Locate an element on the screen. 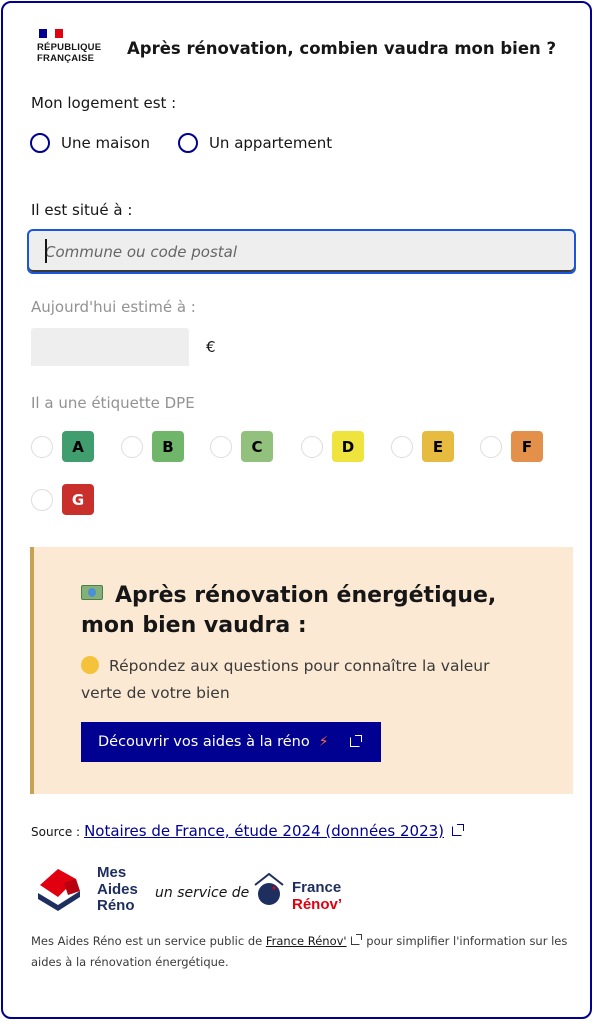  logo-text: RÉPUBLIQUE FRANÇAISE is located at coordinates (69, 53).